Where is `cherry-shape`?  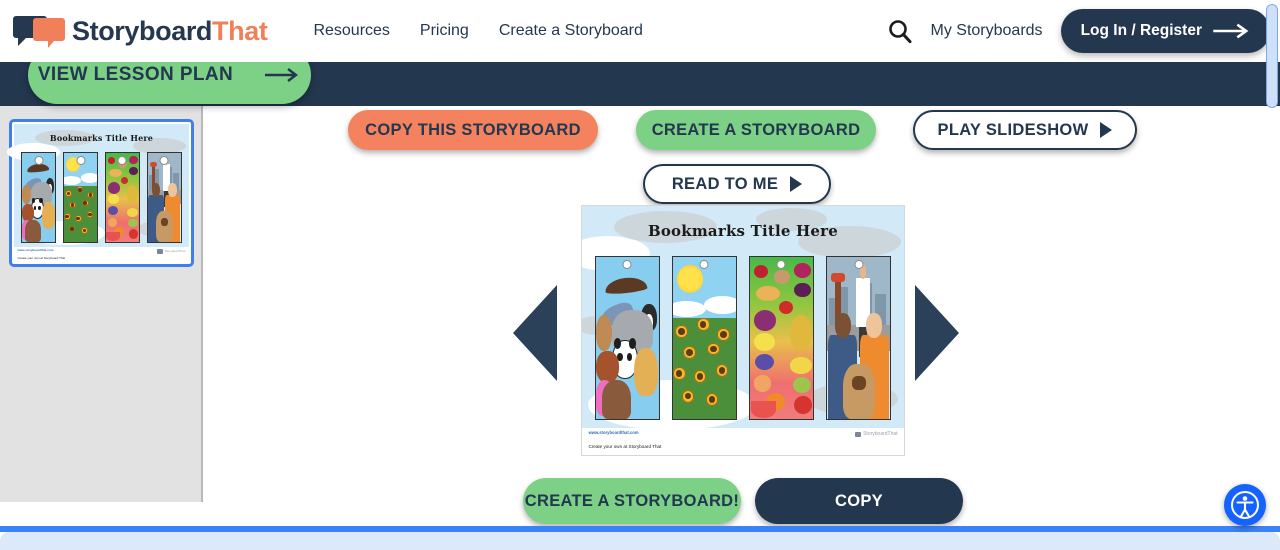
cherry-shape is located at coordinates (760, 271).